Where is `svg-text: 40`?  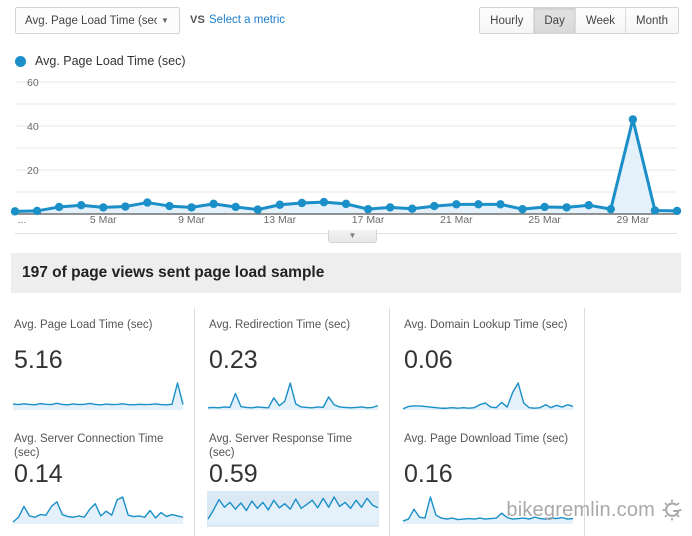 svg-text: 40 is located at coordinates (33, 127).